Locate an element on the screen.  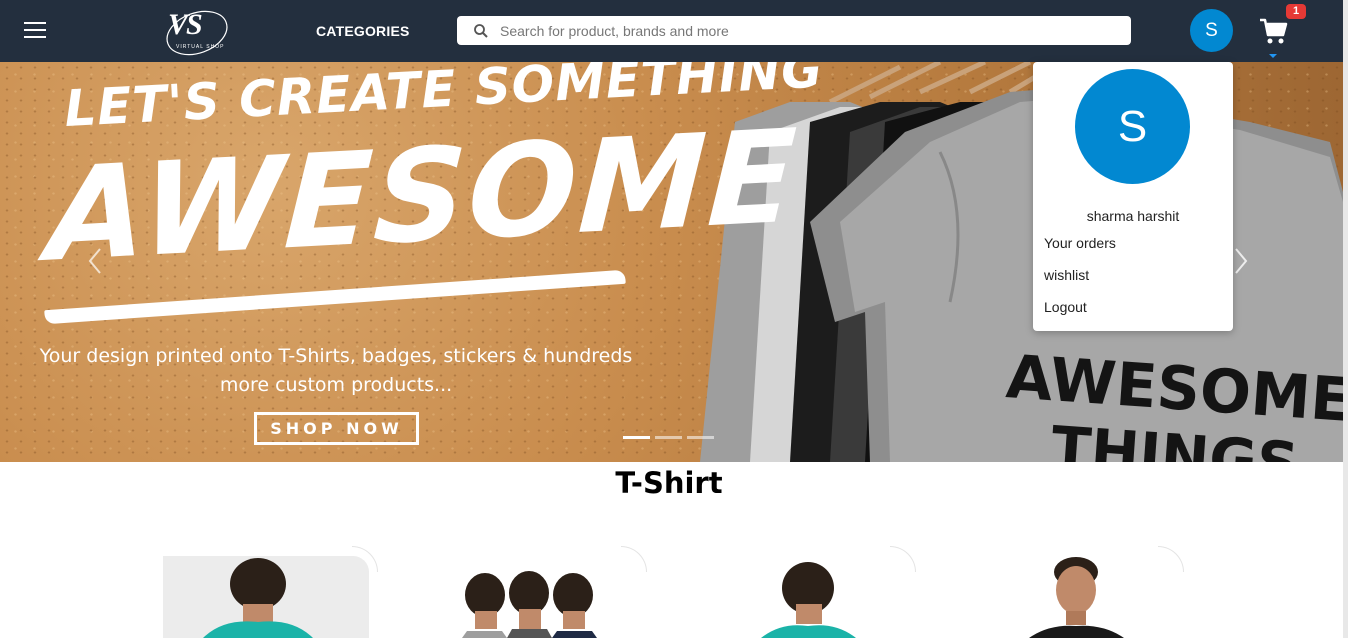
logo: VS VIRTUAL SHOP is located at coordinates (197, 31).